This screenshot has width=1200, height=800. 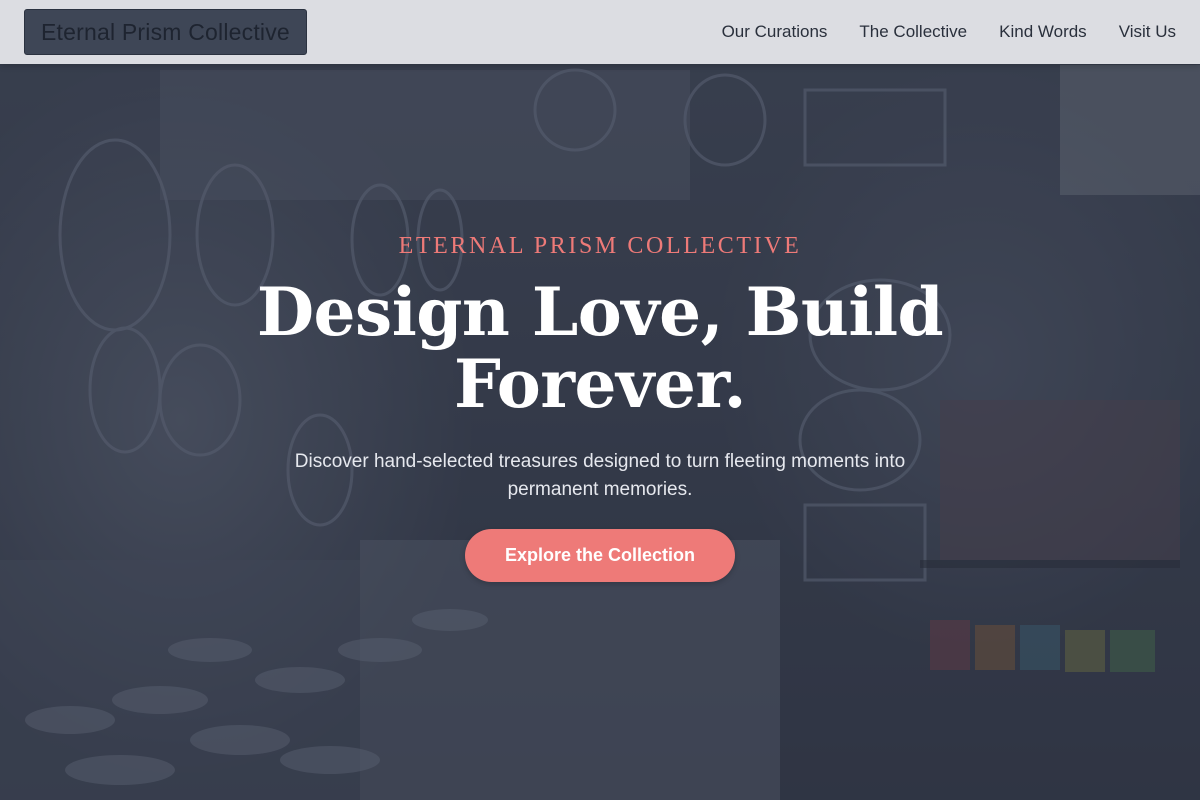 I want to click on hero-eyebrow: ETERNAL PRISM COLLECTIVE, so click(x=600, y=246).